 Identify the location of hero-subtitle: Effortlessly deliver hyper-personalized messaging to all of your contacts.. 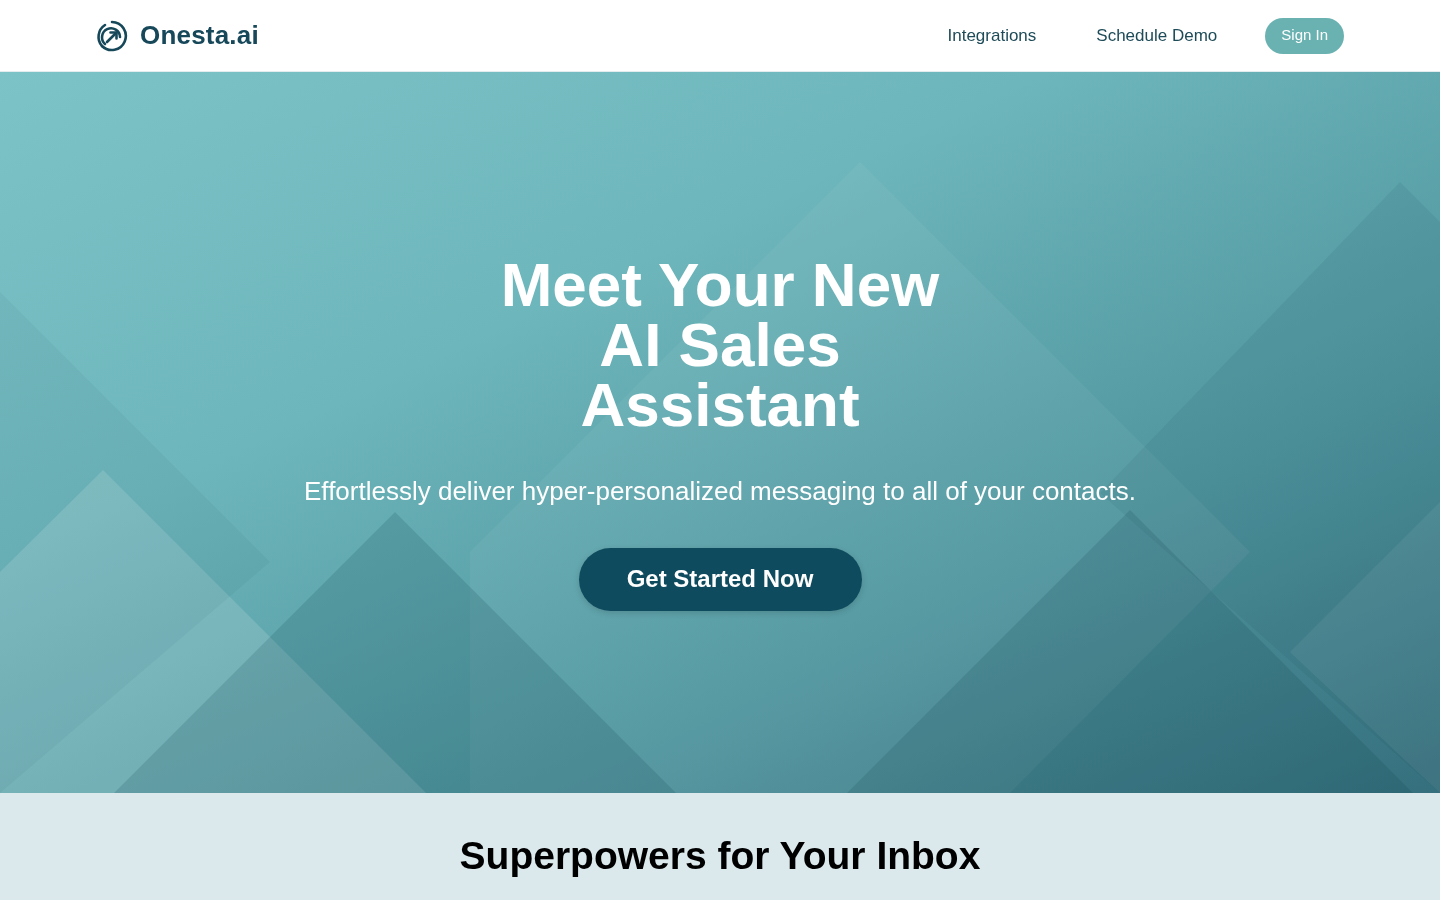
(720, 491).